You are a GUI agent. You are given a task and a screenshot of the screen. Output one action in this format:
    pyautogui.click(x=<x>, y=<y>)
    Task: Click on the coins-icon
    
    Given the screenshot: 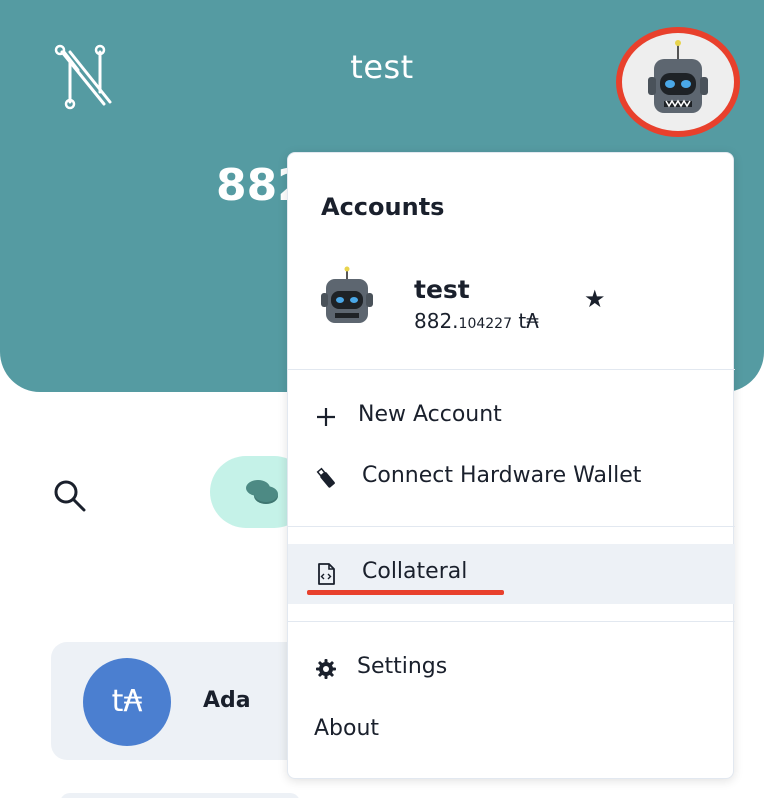 What is the action you would take?
    pyautogui.click(x=262, y=492)
    